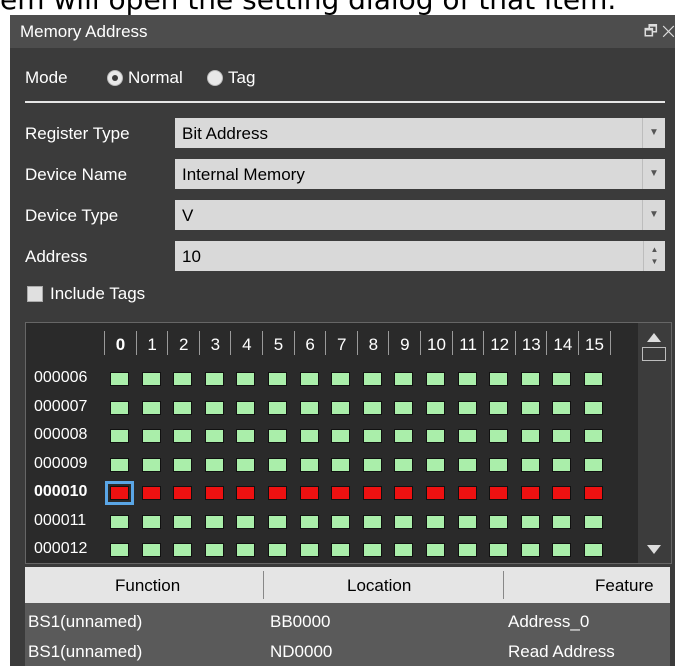 This screenshot has height=666, width=675. I want to click on table-cell: Address_0, so click(548, 622).